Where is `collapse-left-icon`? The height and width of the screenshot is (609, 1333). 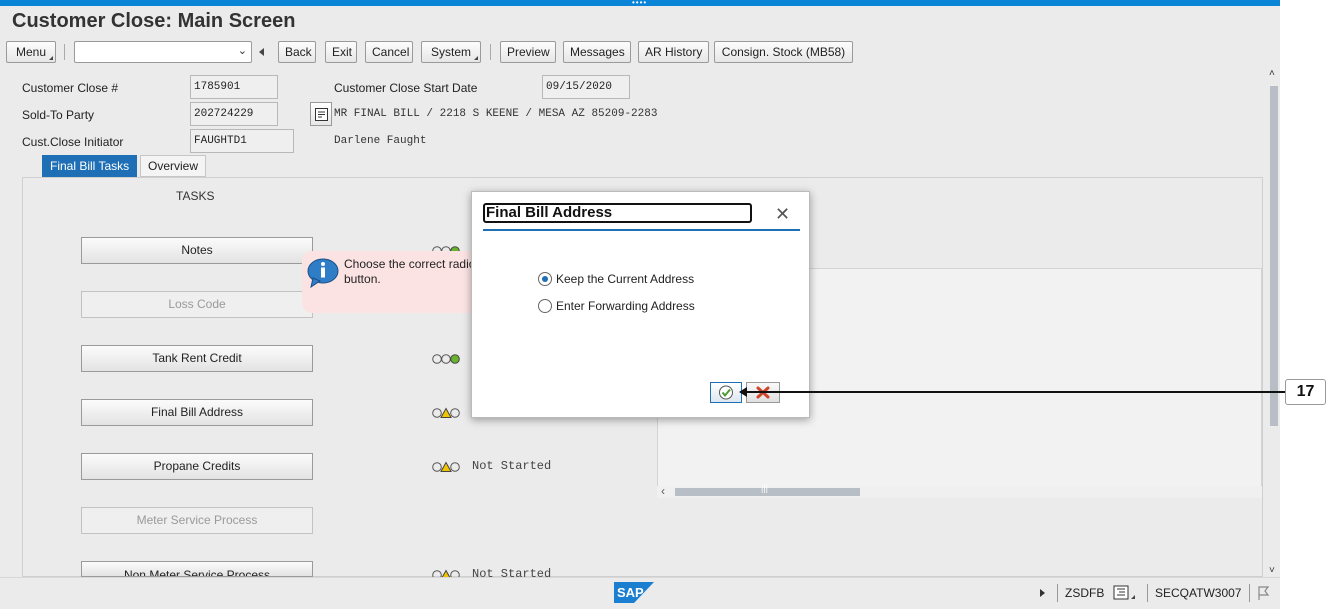 collapse-left-icon is located at coordinates (261, 52).